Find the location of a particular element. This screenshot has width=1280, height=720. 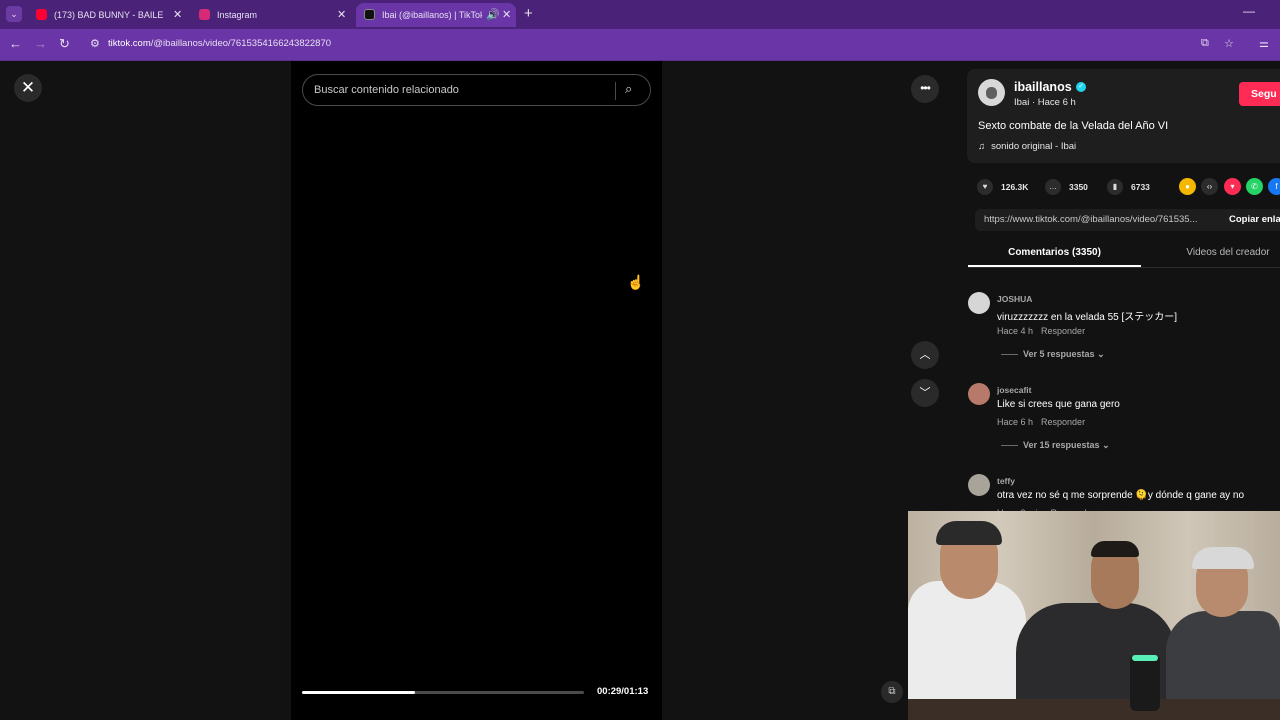

commenter-name: teffy is located at coordinates (1006, 481).